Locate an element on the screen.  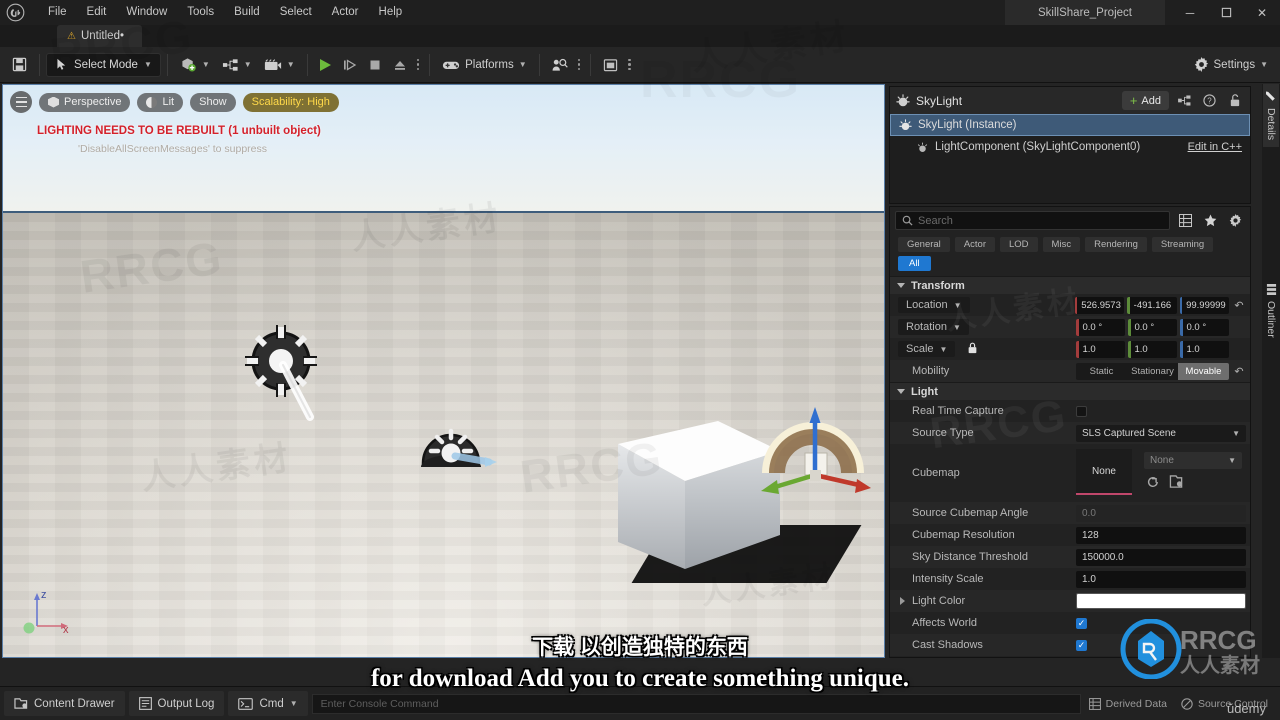
rotation-z-field: 0.0 ° is located at coordinates (1204, 327).